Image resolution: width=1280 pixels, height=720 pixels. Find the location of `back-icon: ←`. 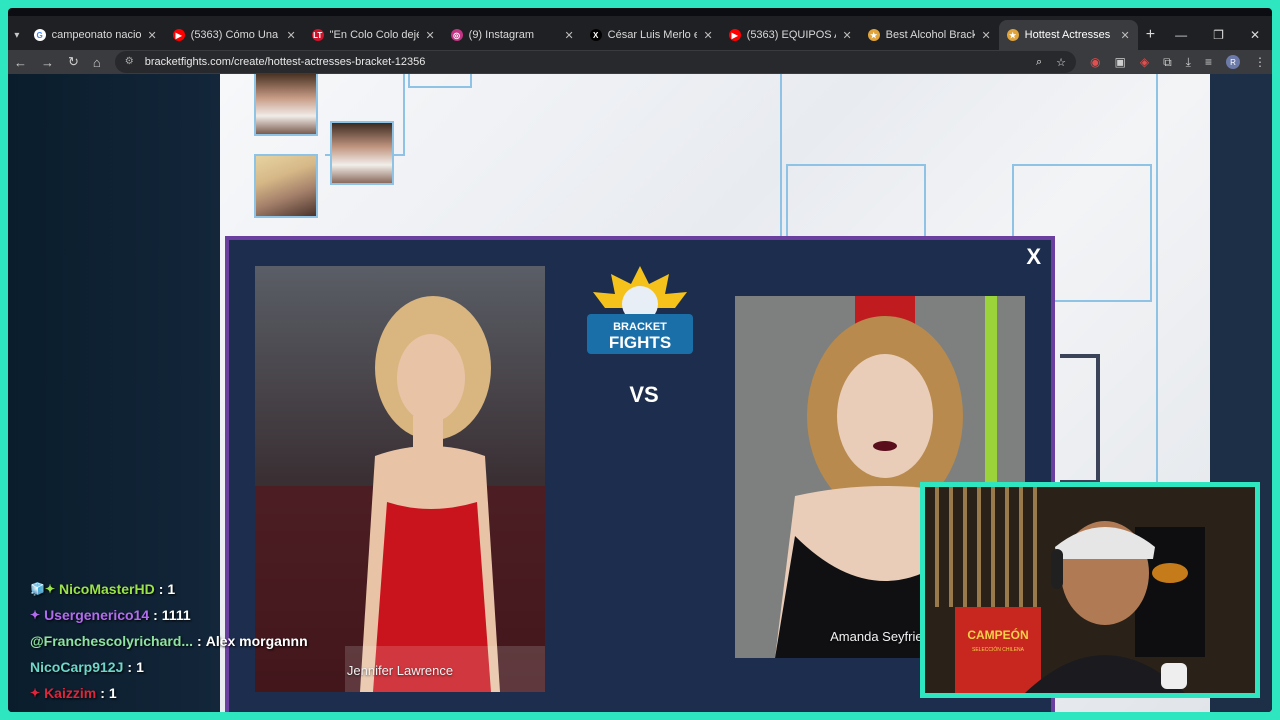

back-icon: ← is located at coordinates (20, 62).